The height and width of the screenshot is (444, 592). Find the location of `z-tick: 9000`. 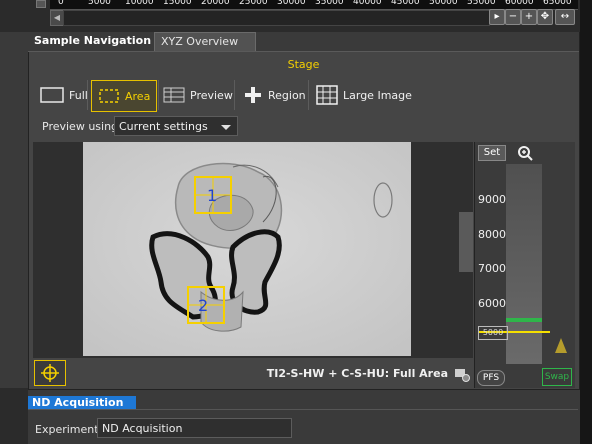

z-tick: 9000 is located at coordinates (492, 199).